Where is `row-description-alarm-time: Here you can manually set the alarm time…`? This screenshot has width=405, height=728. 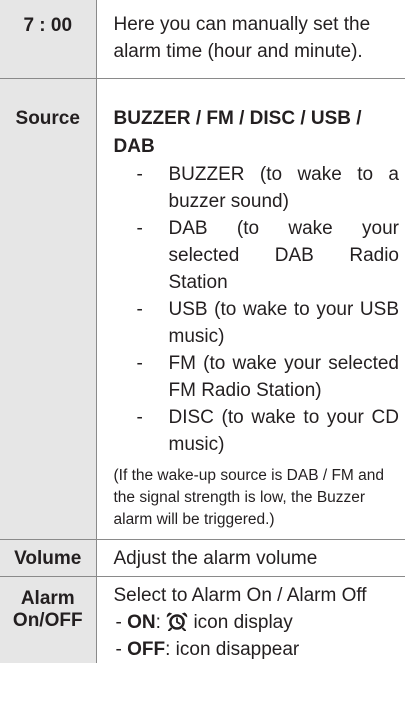 row-description-alarm-time: Here you can manually set the alarm time… is located at coordinates (250, 39).